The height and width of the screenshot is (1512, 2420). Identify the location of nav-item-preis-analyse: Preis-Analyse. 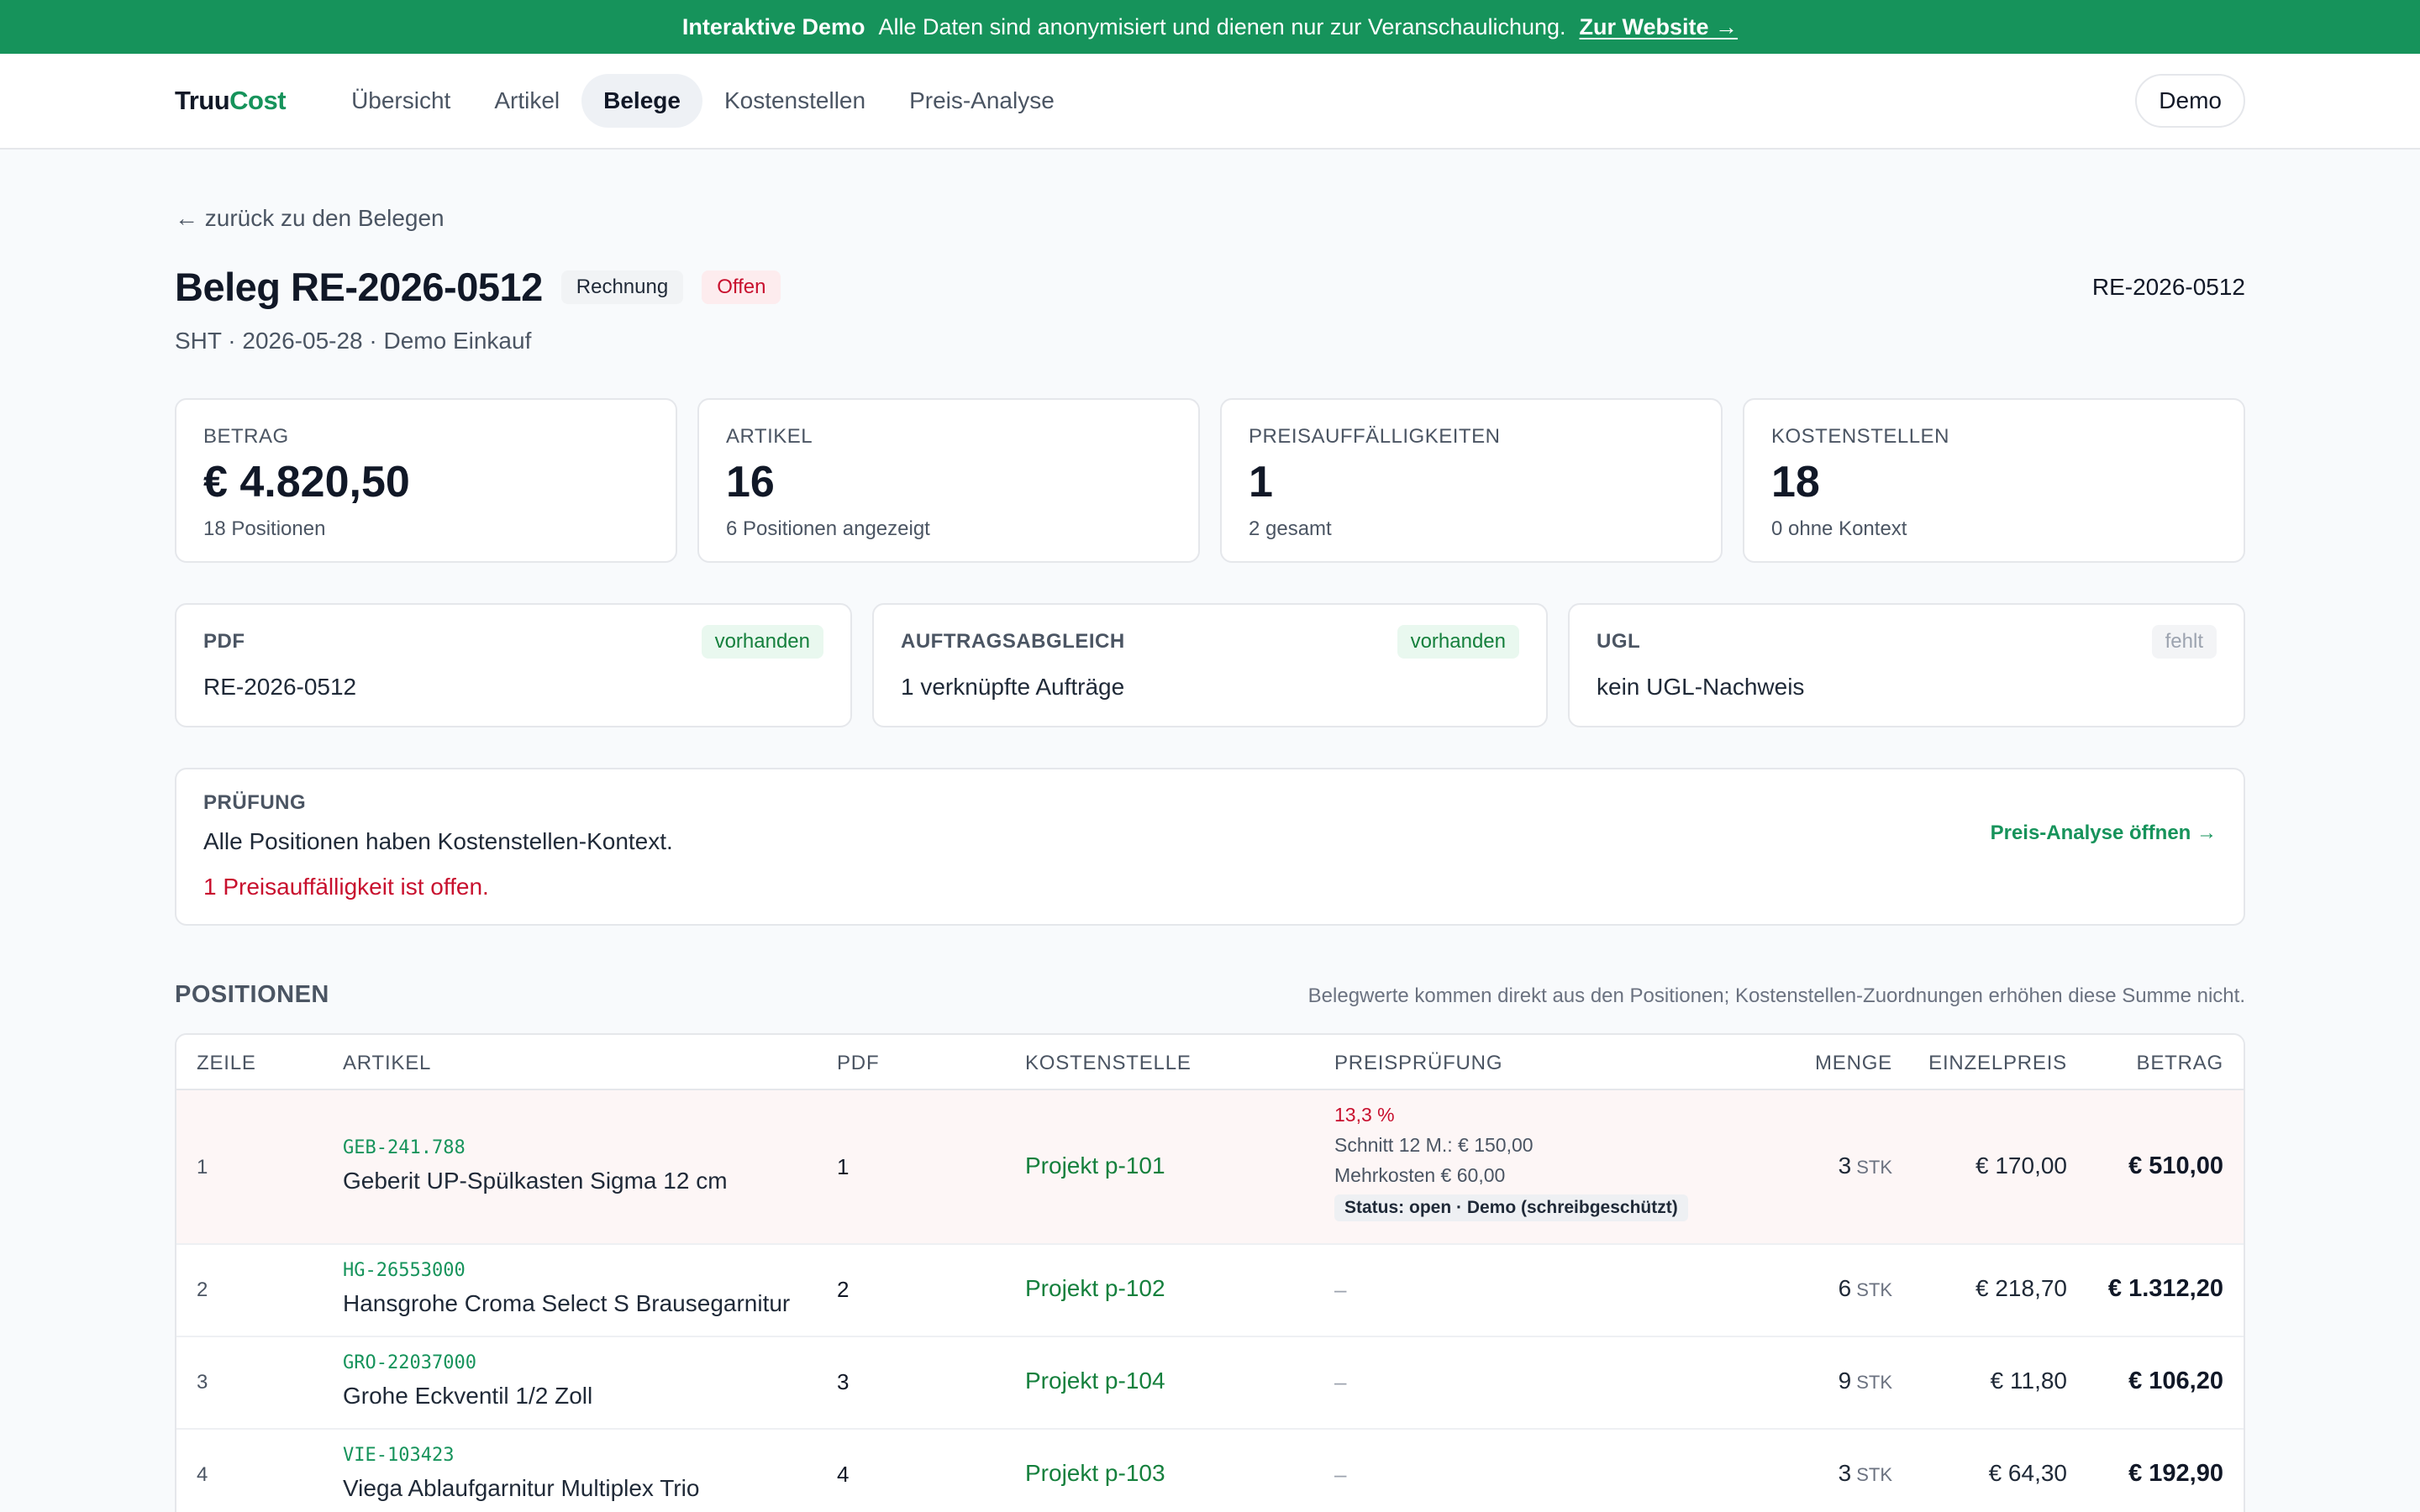
(982, 101).